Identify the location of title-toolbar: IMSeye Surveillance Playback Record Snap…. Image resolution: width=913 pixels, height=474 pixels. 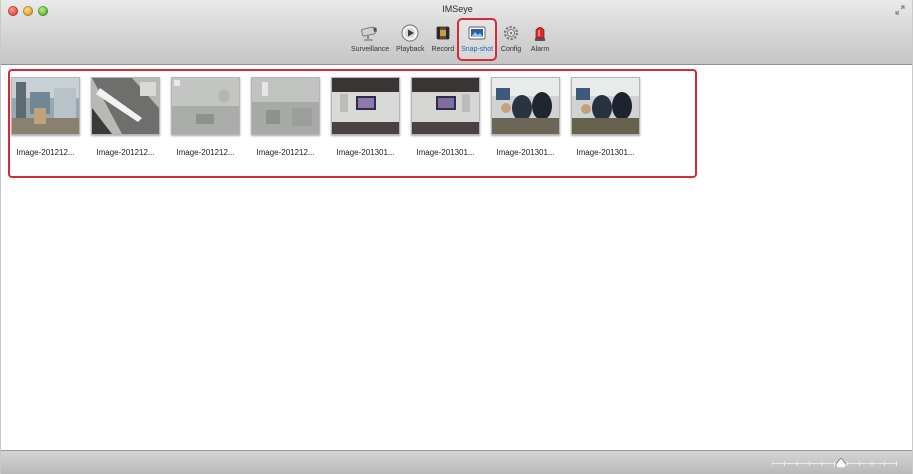
(456, 32).